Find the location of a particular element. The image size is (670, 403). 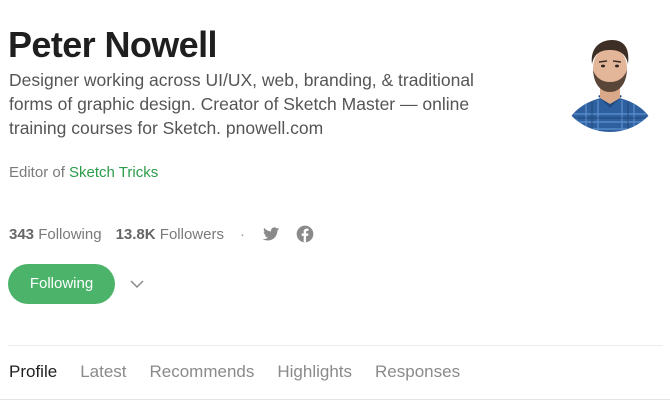

editor-line: Editor of Sketch Tricks is located at coordinates (83, 173).